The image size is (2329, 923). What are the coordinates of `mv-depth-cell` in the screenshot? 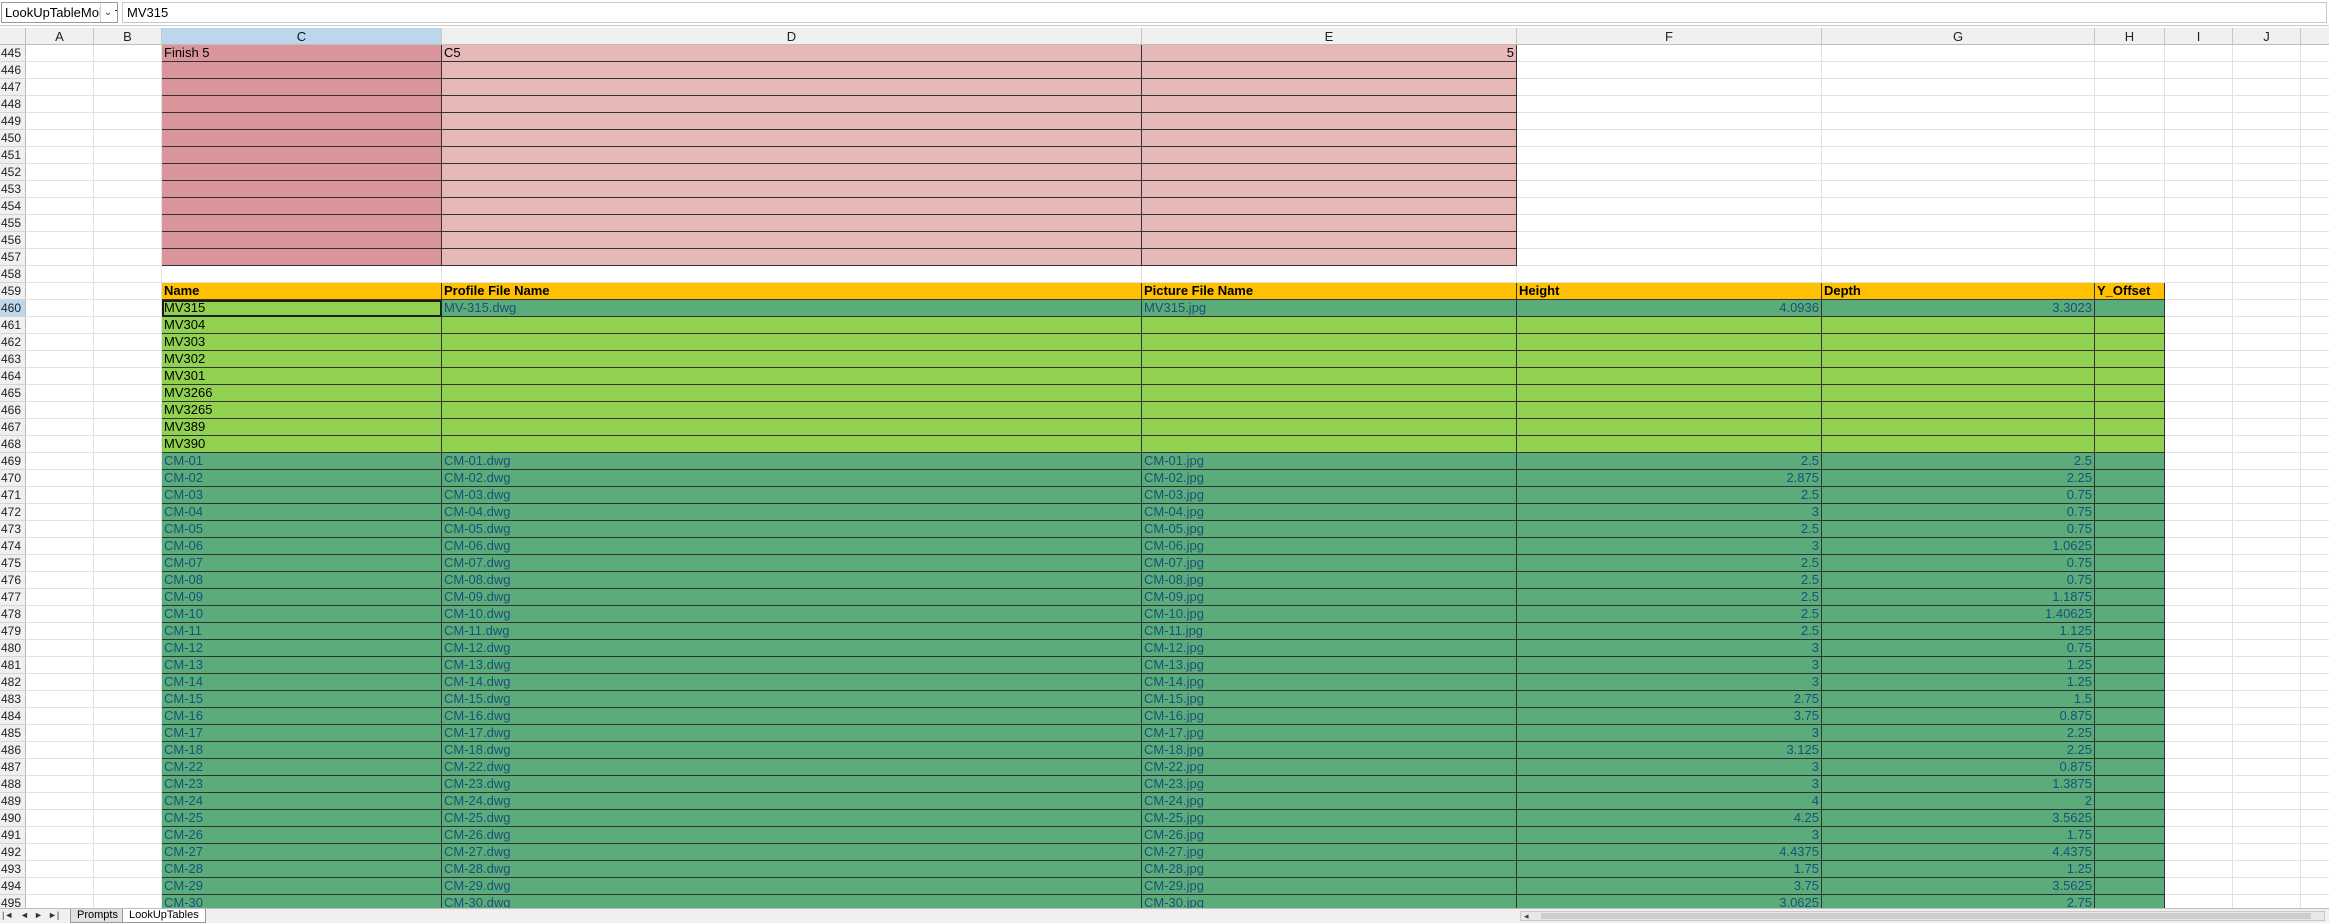 It's located at (1958, 376).